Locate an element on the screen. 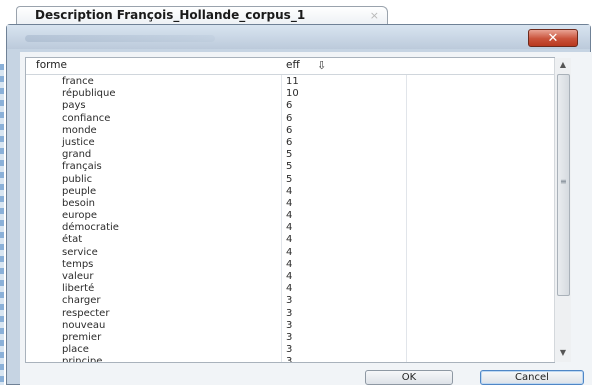 The image size is (593, 385). close-icon: ✕ is located at coordinates (553, 38).